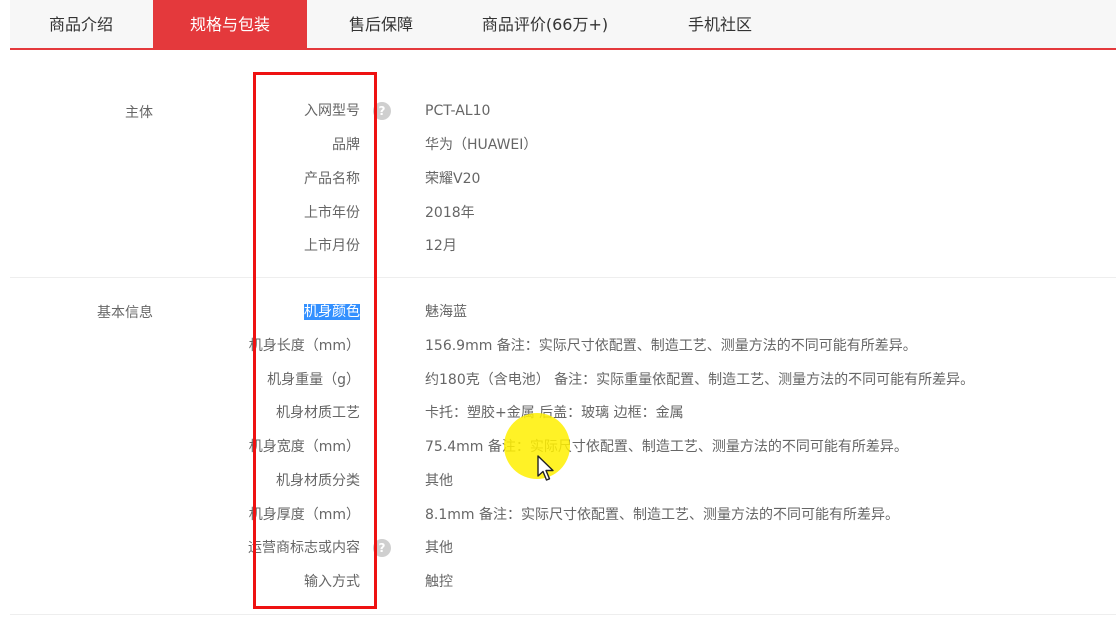 This screenshot has width=1116, height=631. What do you see at coordinates (318, 481) in the screenshot?
I see `spec-label-material-category: 机身材质分类` at bounding box center [318, 481].